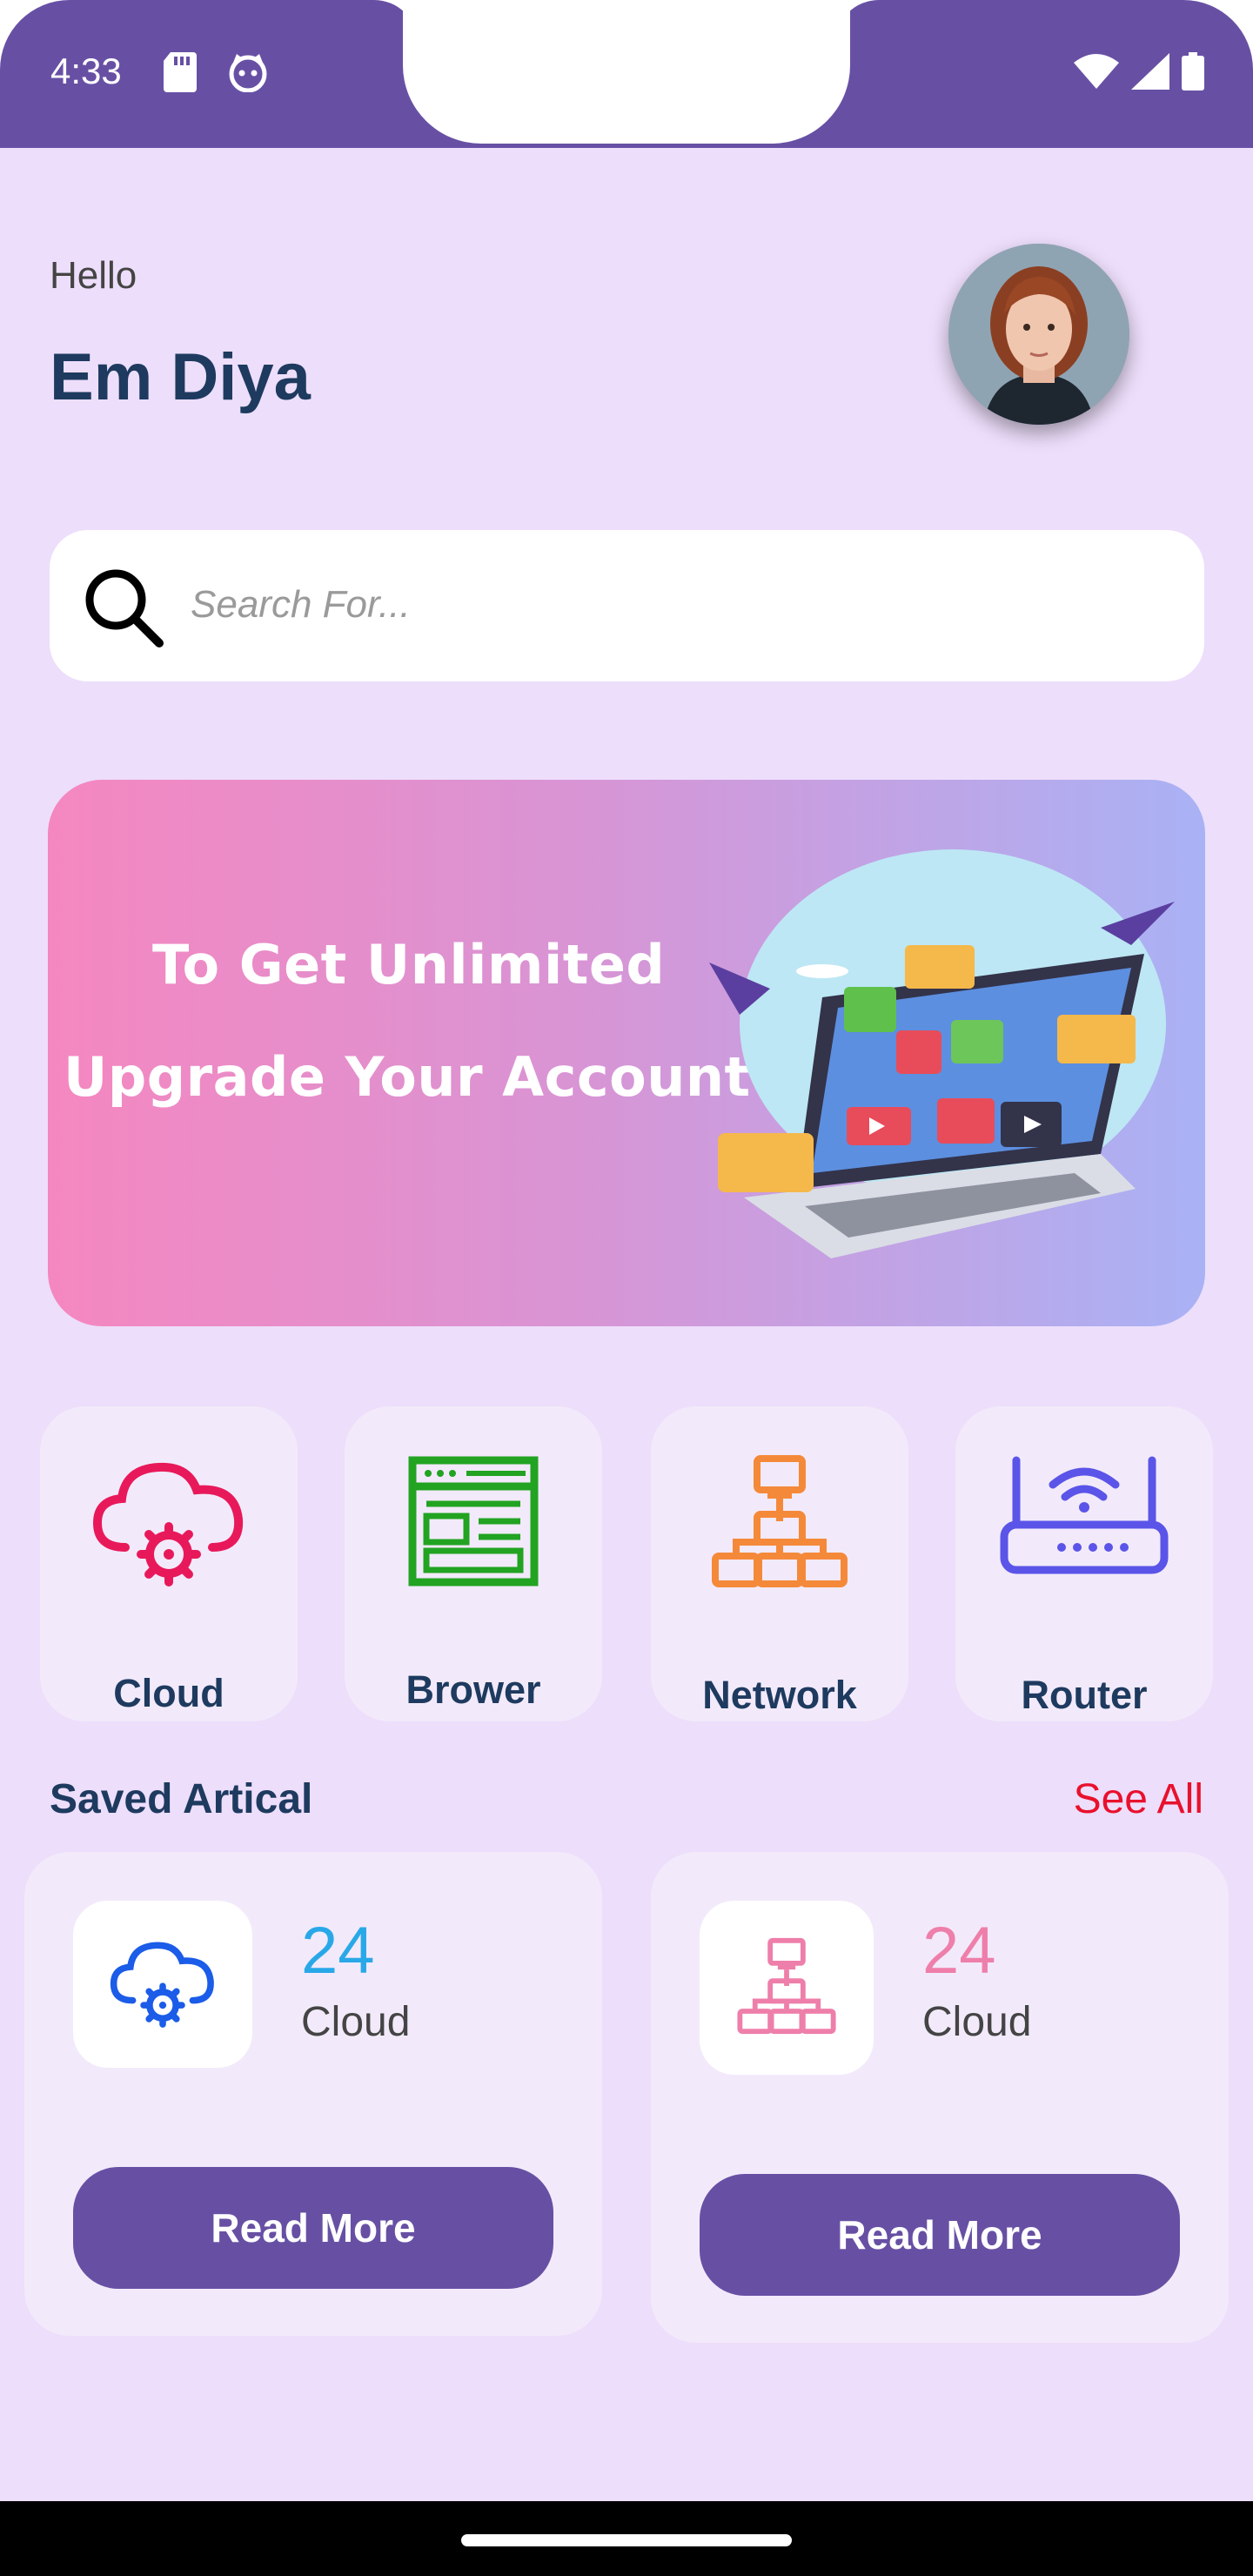 This screenshot has height=2576, width=1253. I want to click on camera-notch, so click(626, 72).